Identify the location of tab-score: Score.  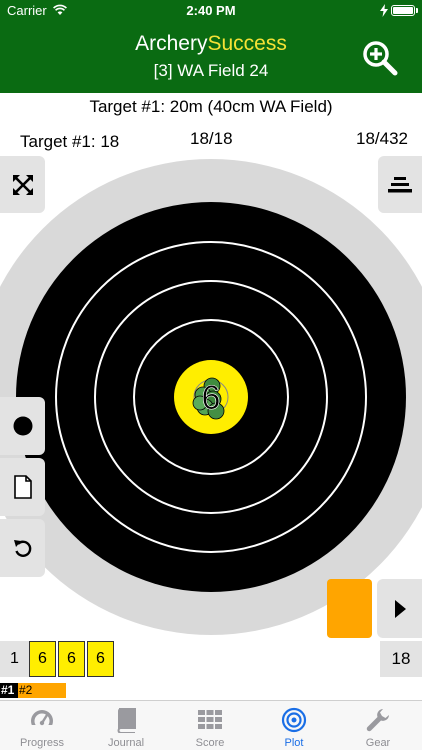
(210, 725).